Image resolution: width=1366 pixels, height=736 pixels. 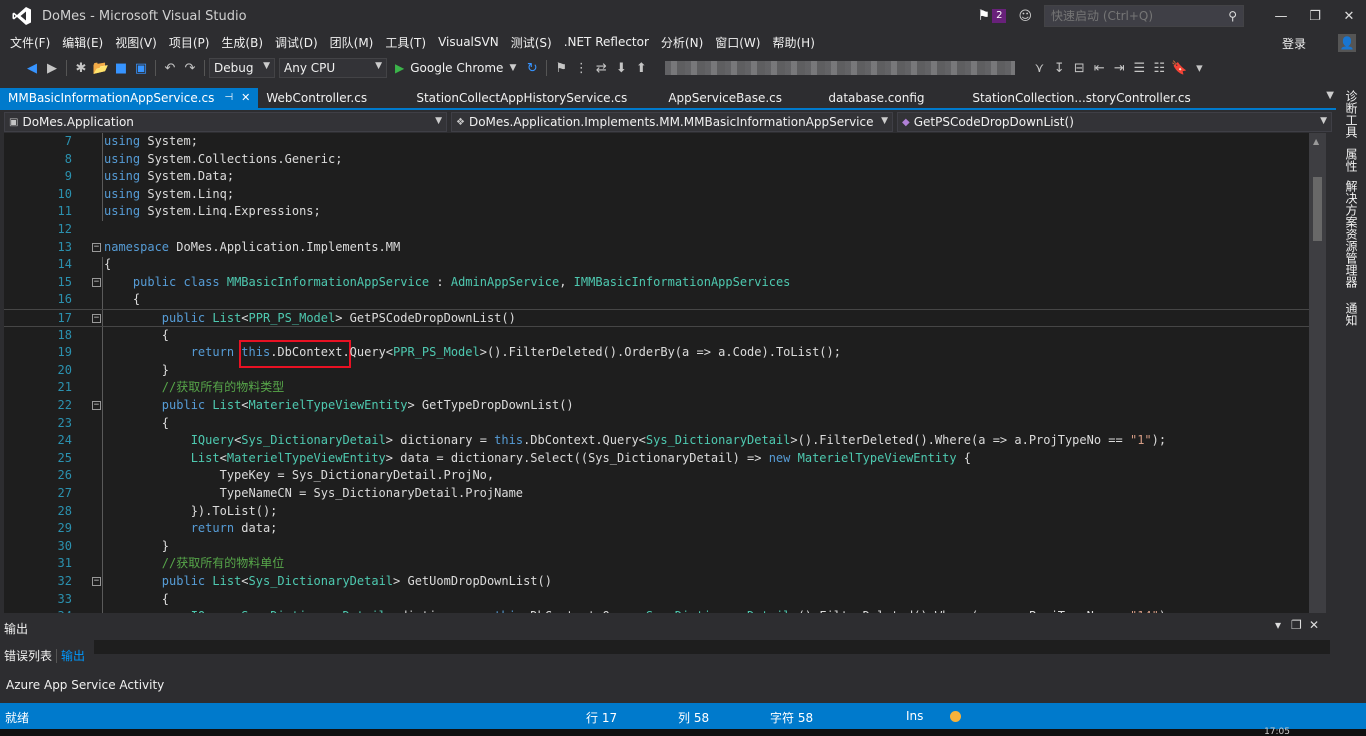 I want to click on bookmark-toggle-icon: ⊟, so click(x=1079, y=68).